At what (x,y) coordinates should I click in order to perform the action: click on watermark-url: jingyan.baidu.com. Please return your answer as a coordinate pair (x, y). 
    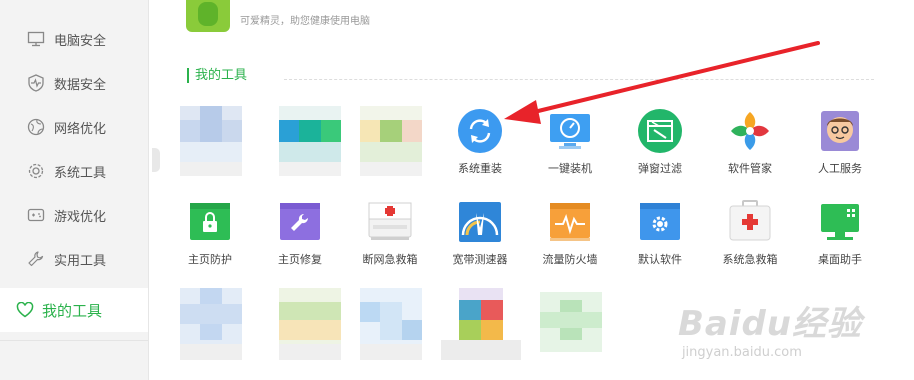
    Looking at the image, I should click on (741, 352).